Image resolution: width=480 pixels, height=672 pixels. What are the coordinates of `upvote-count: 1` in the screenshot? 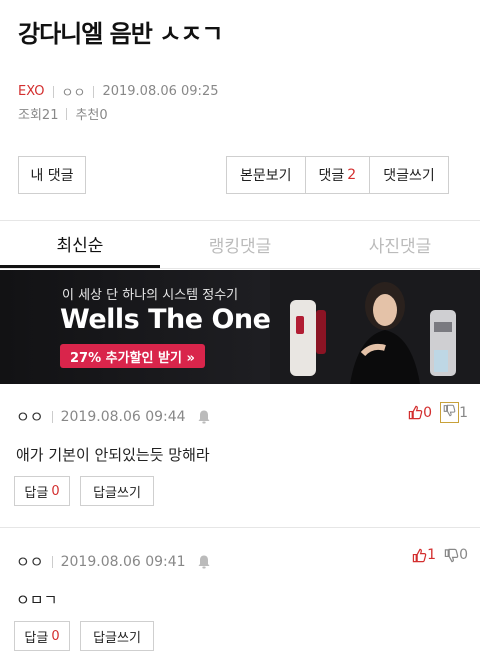 It's located at (432, 555).